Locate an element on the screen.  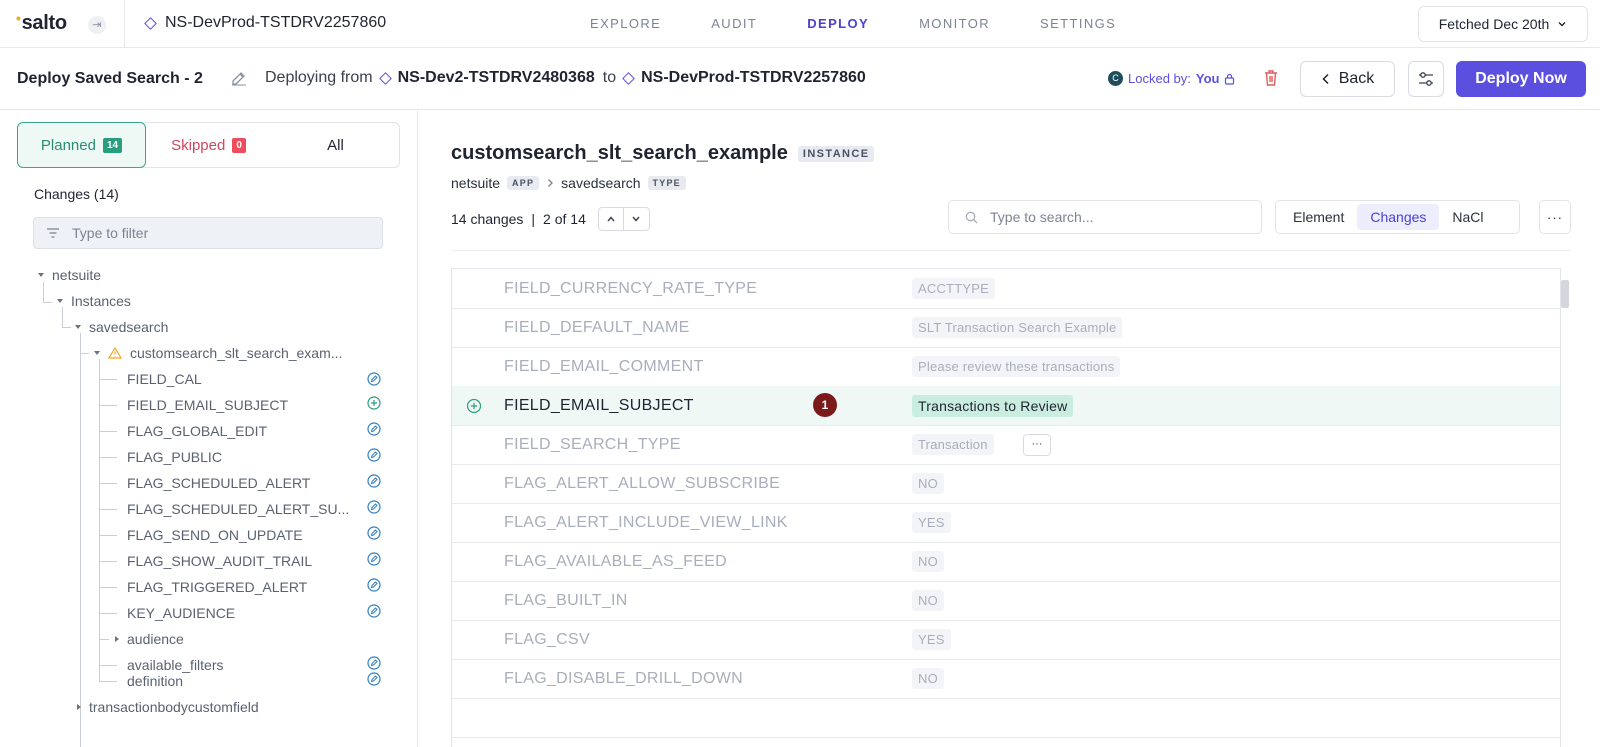
tree-leaf: FLAG_SCHEDULED_ALERT is located at coordinates (218, 483).